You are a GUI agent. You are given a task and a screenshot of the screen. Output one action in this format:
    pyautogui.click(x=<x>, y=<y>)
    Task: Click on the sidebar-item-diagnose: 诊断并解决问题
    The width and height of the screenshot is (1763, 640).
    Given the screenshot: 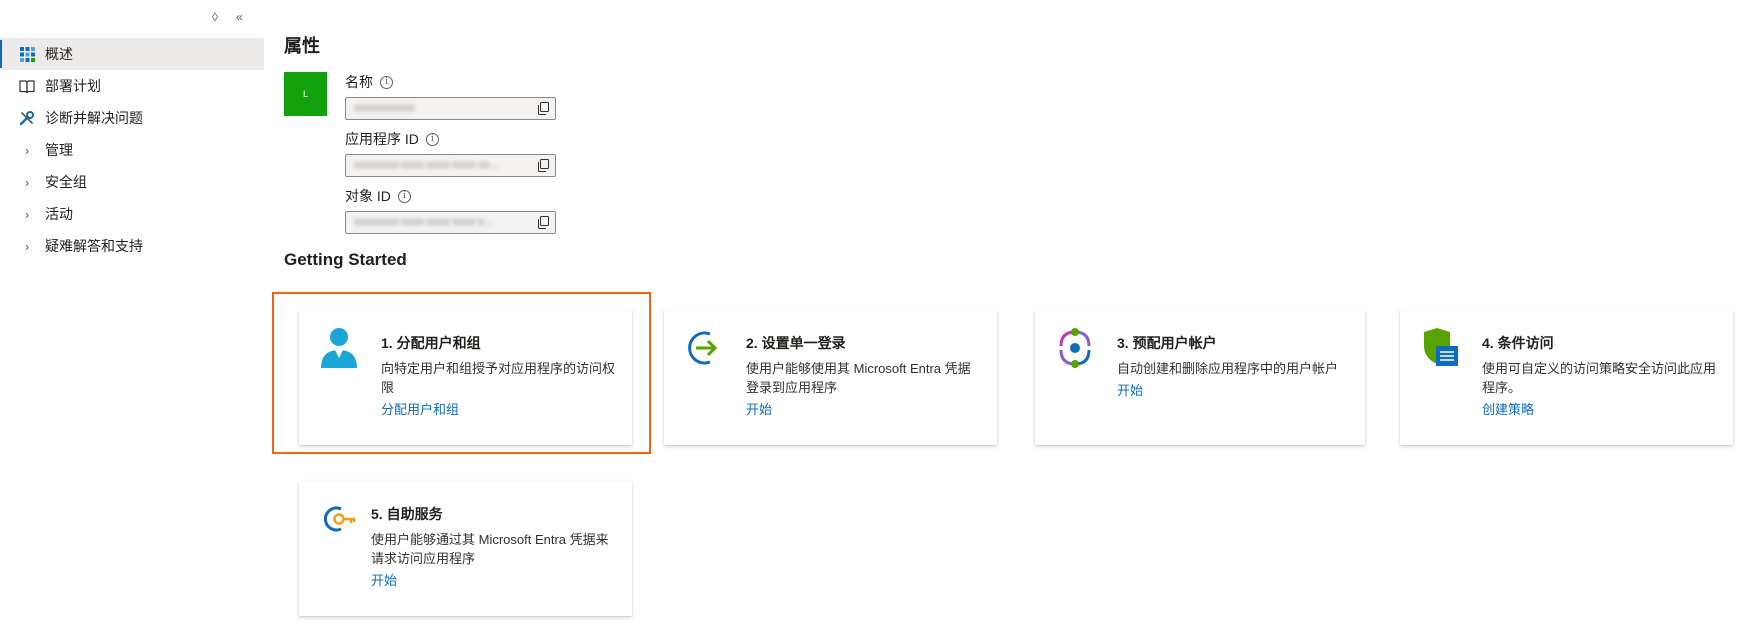 What is the action you would take?
    pyautogui.click(x=132, y=118)
    